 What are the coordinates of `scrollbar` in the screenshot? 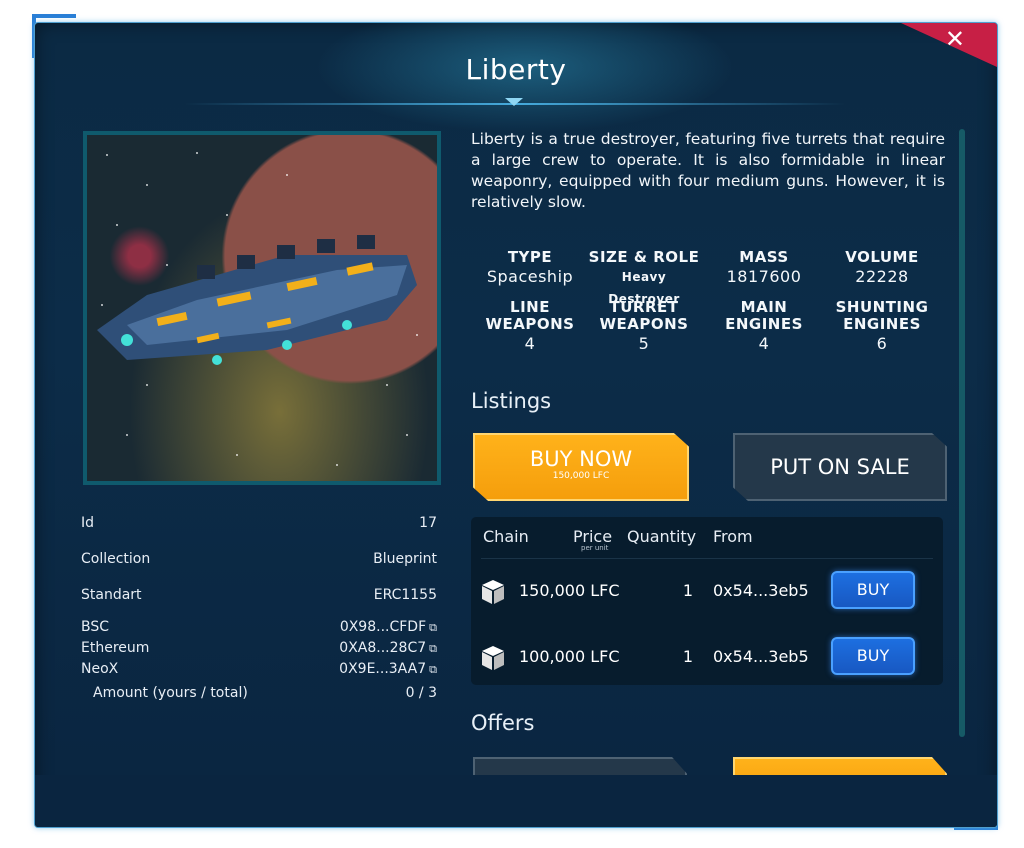 It's located at (962, 433).